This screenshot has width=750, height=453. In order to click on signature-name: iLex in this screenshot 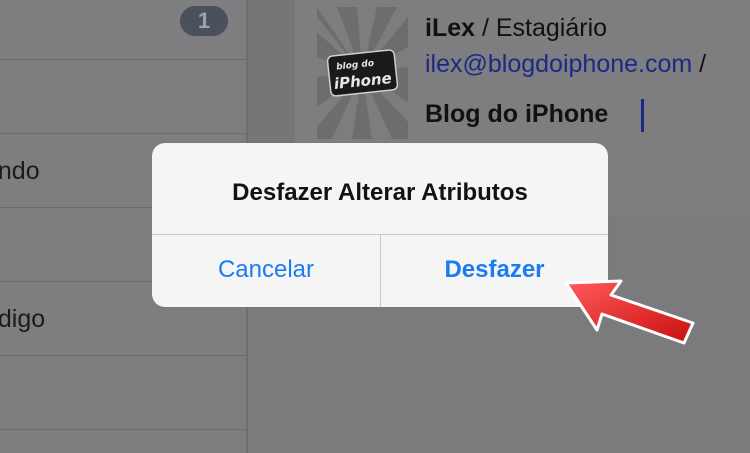, I will do `click(450, 28)`.